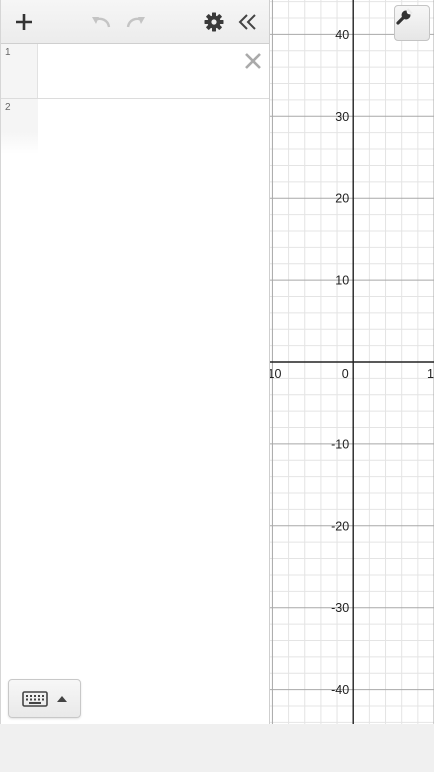  What do you see at coordinates (430, 374) in the screenshot?
I see `x-tick-label: 10` at bounding box center [430, 374].